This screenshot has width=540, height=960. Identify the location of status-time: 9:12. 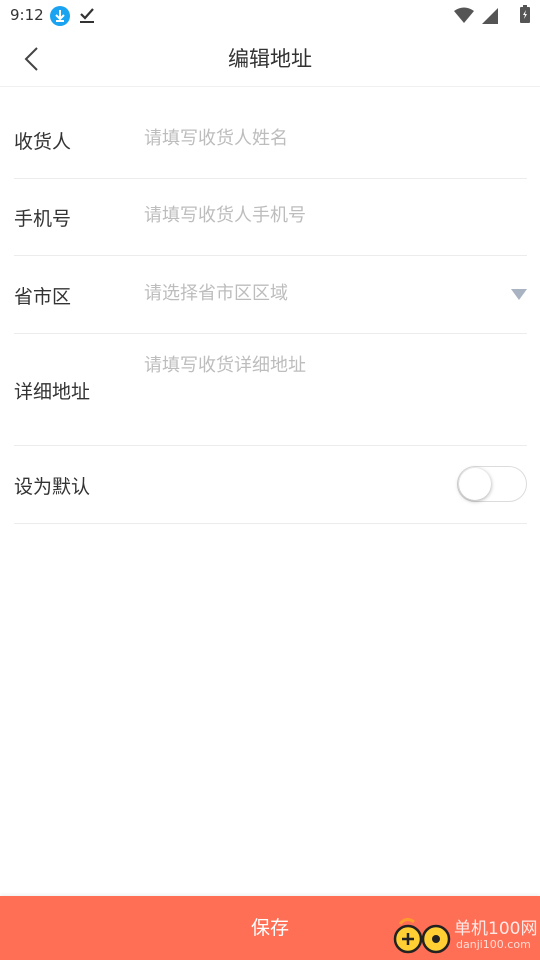
(27, 15).